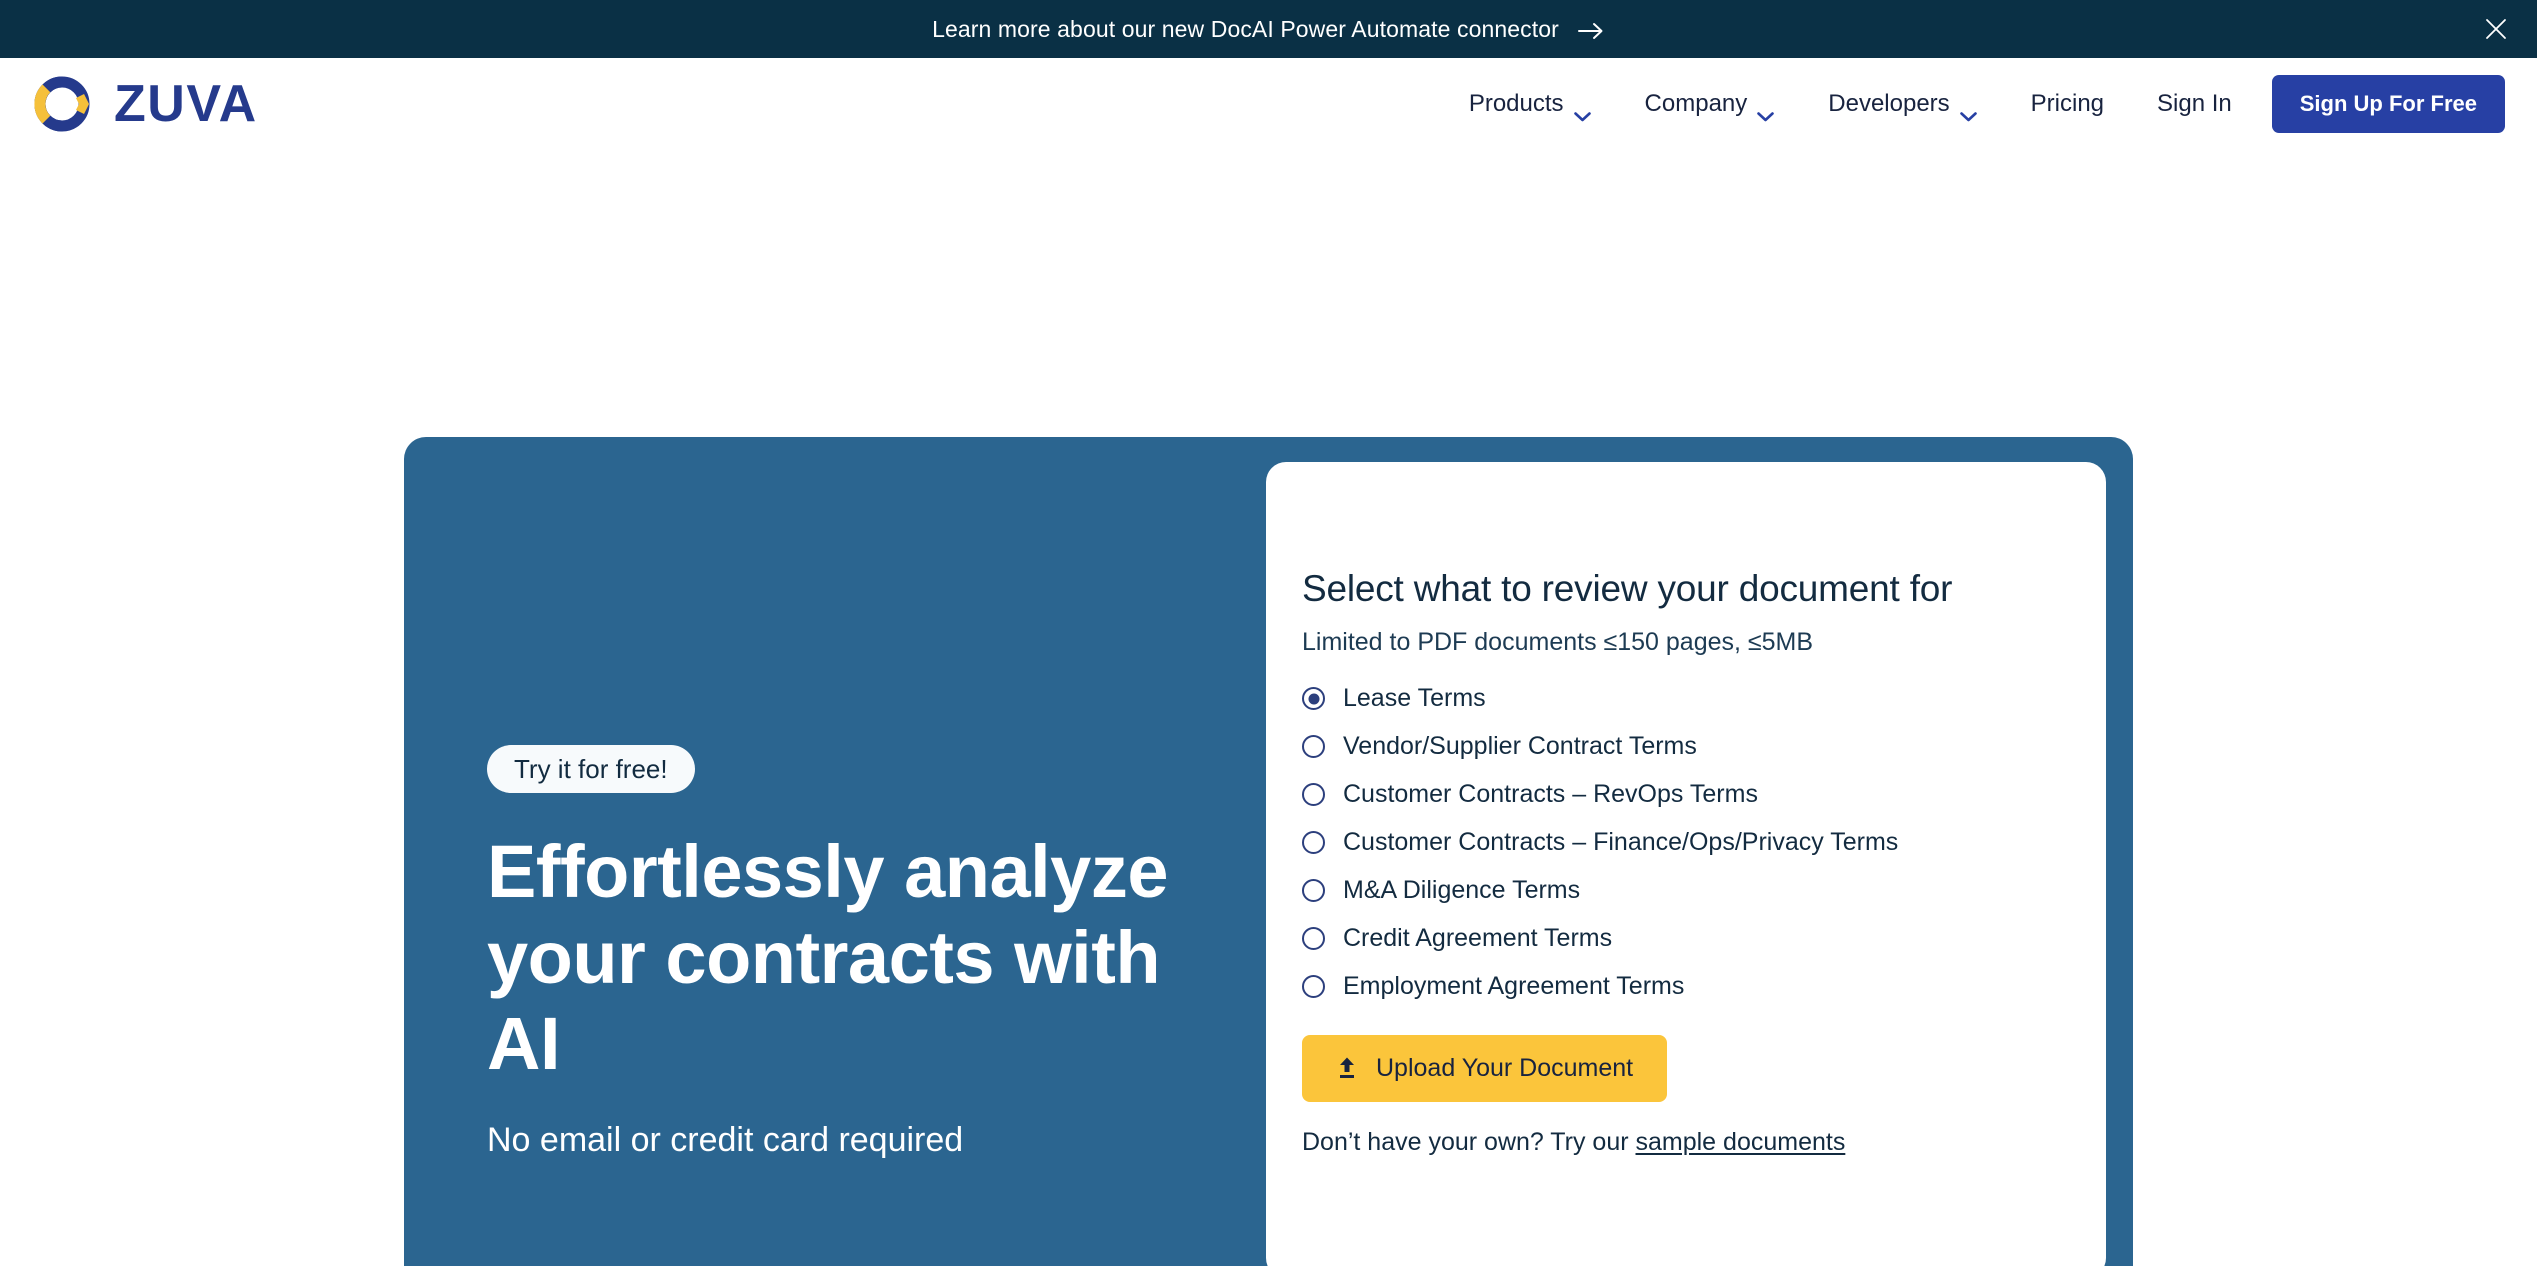 Image resolution: width=2537 pixels, height=1266 pixels. I want to click on sign-in-link: Sign In, so click(2194, 104).